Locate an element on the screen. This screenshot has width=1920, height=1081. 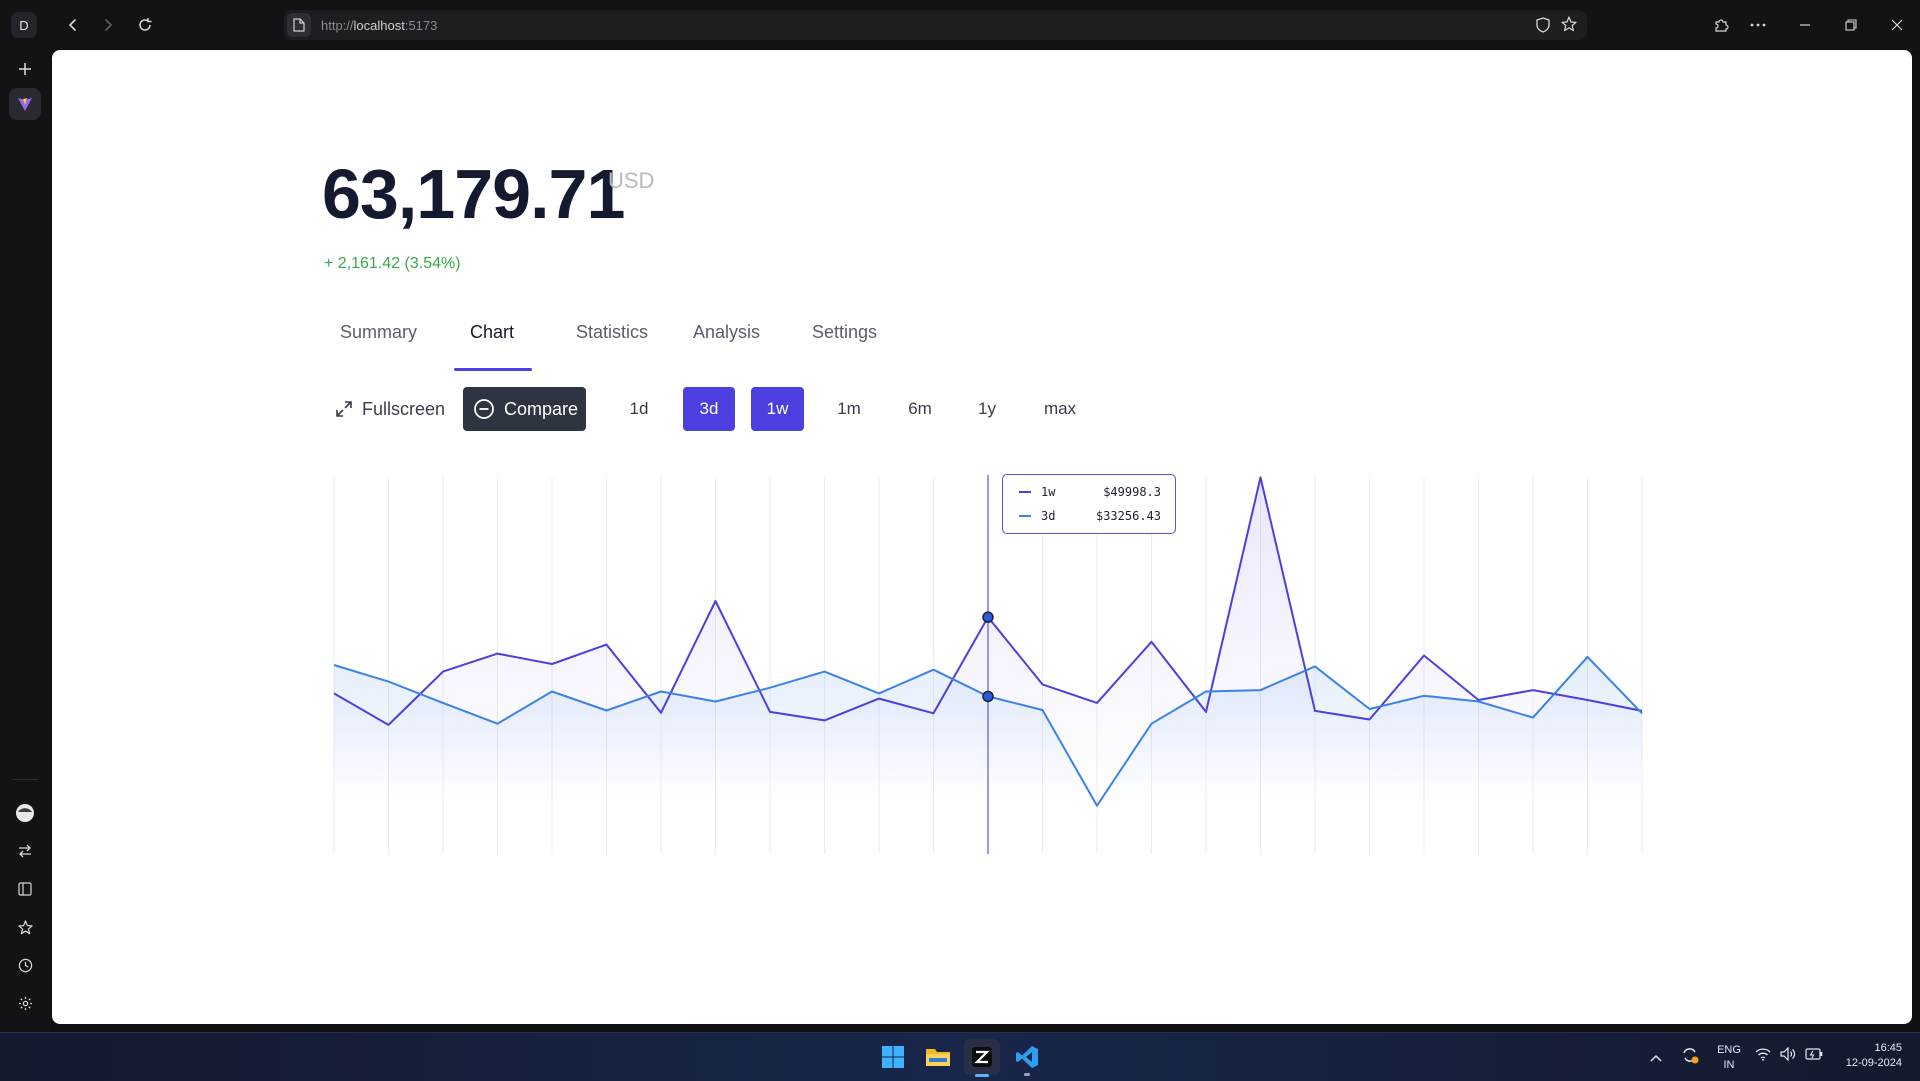
browser-toolbar: D http://localhost:5173 is located at coordinates (960, 25).